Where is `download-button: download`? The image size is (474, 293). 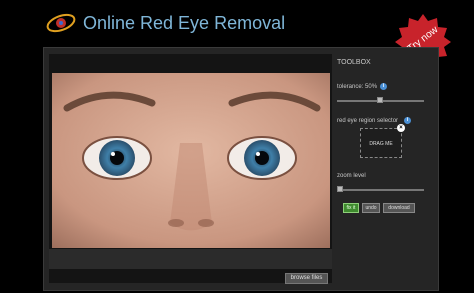 download-button: download is located at coordinates (399, 208).